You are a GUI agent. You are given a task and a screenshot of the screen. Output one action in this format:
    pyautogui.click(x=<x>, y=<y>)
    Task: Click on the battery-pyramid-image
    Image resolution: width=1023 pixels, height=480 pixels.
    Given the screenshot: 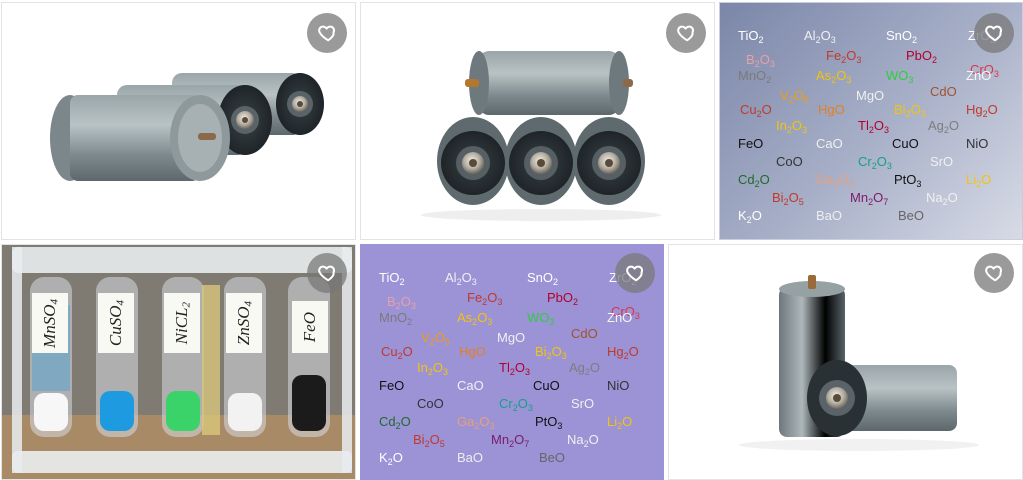 What is the action you would take?
    pyautogui.click(x=541, y=136)
    